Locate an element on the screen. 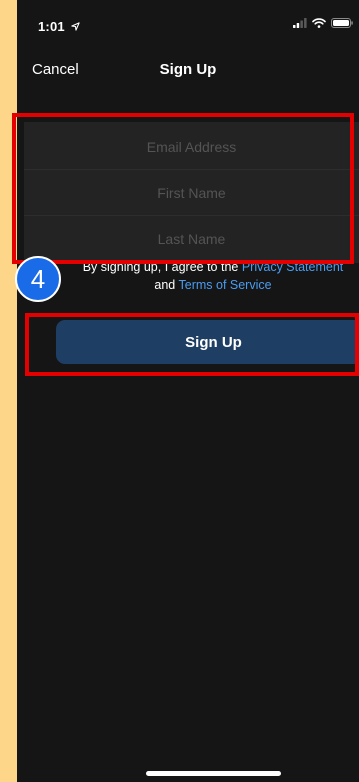 This screenshot has height=782, width=359. privacy-statement-link: Privacy Statement is located at coordinates (292, 267).